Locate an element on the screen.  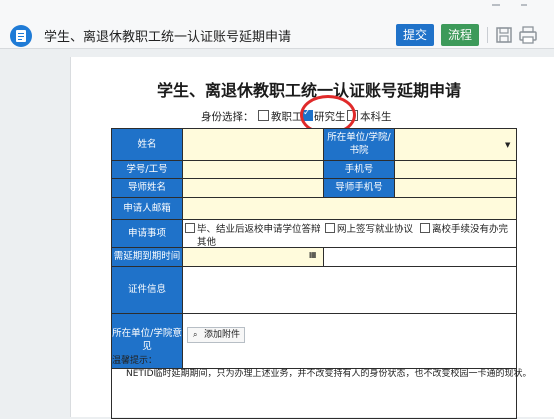
advisor-phone-label: 导师手机号 is located at coordinates (359, 188).